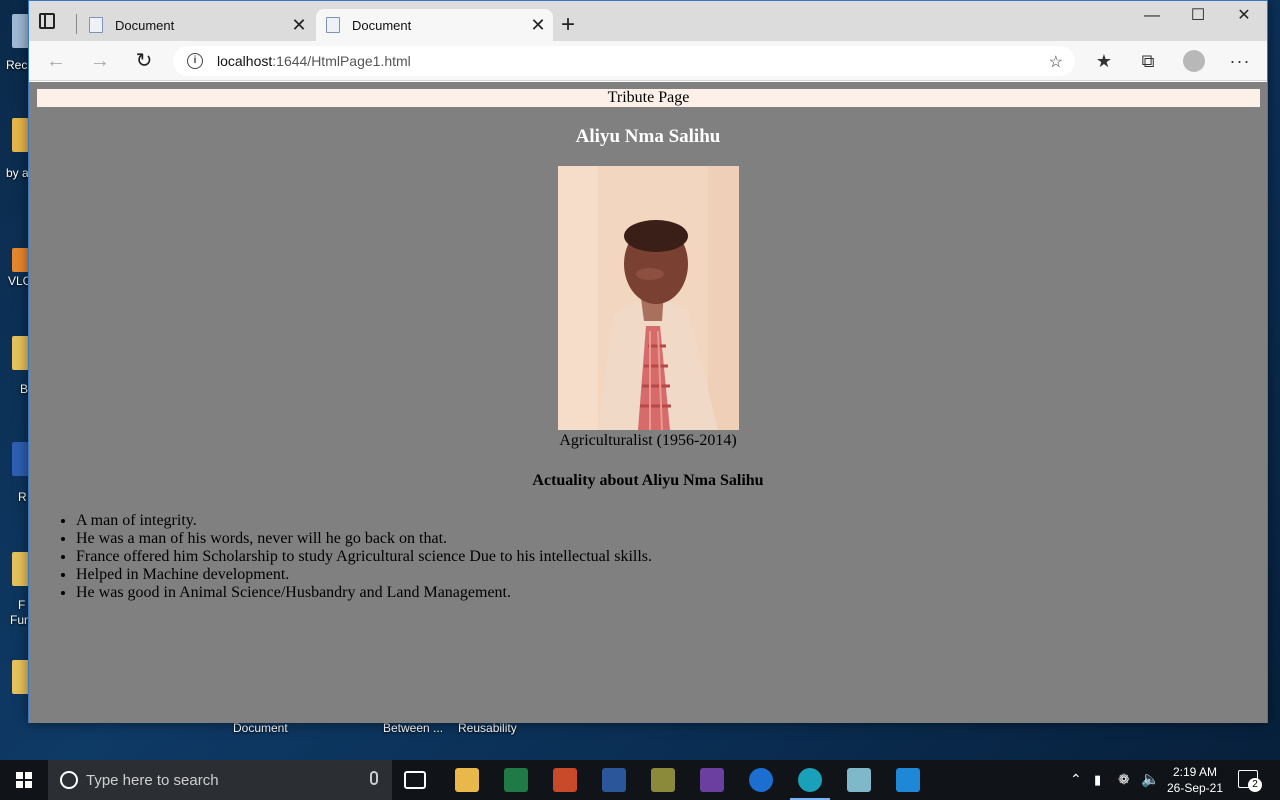  I want to click on reload-icon: ↻, so click(144, 61).